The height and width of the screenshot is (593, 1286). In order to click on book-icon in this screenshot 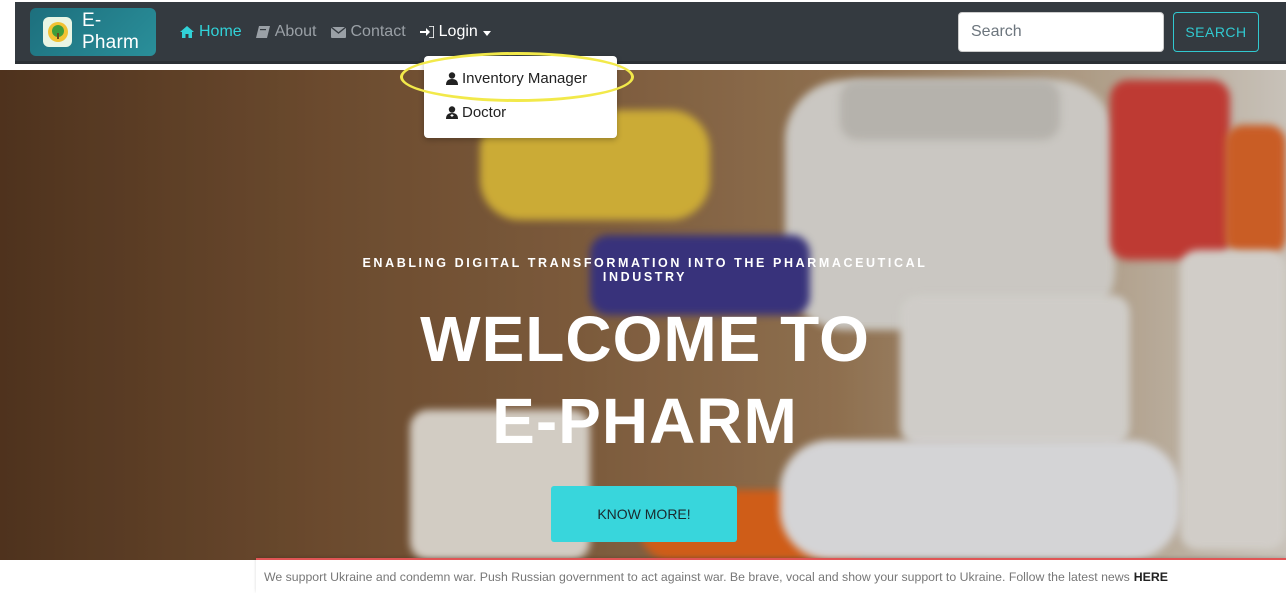, I will do `click(262, 32)`.